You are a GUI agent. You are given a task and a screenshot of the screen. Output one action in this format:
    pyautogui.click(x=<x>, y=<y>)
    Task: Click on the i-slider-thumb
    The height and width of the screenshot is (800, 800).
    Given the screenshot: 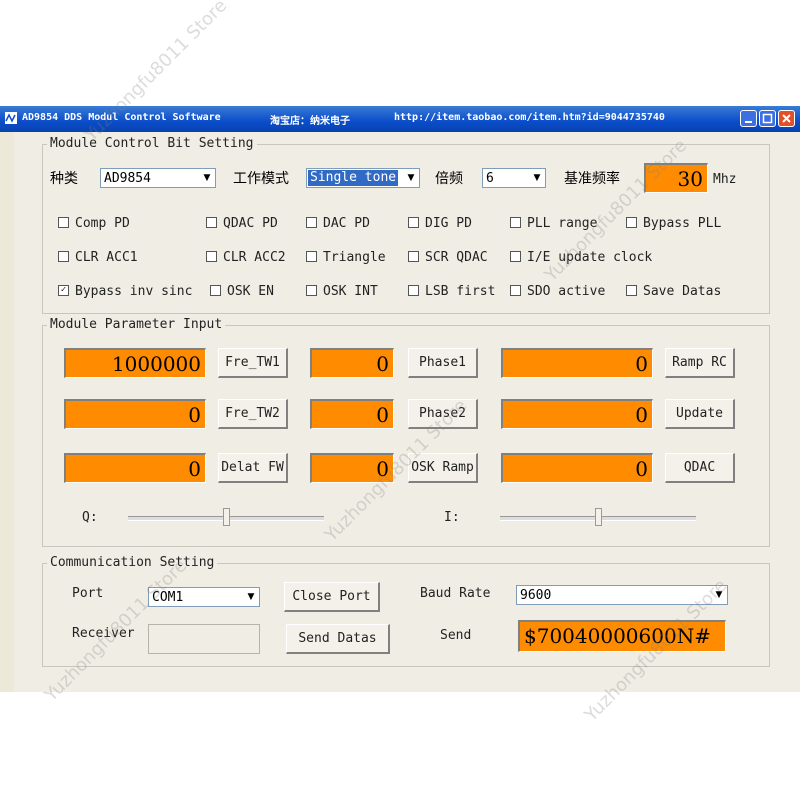 What is the action you would take?
    pyautogui.click(x=598, y=517)
    